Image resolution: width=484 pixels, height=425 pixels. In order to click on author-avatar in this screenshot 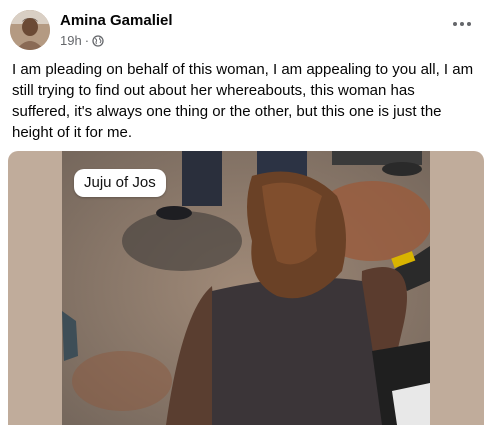, I will do `click(30, 30)`.